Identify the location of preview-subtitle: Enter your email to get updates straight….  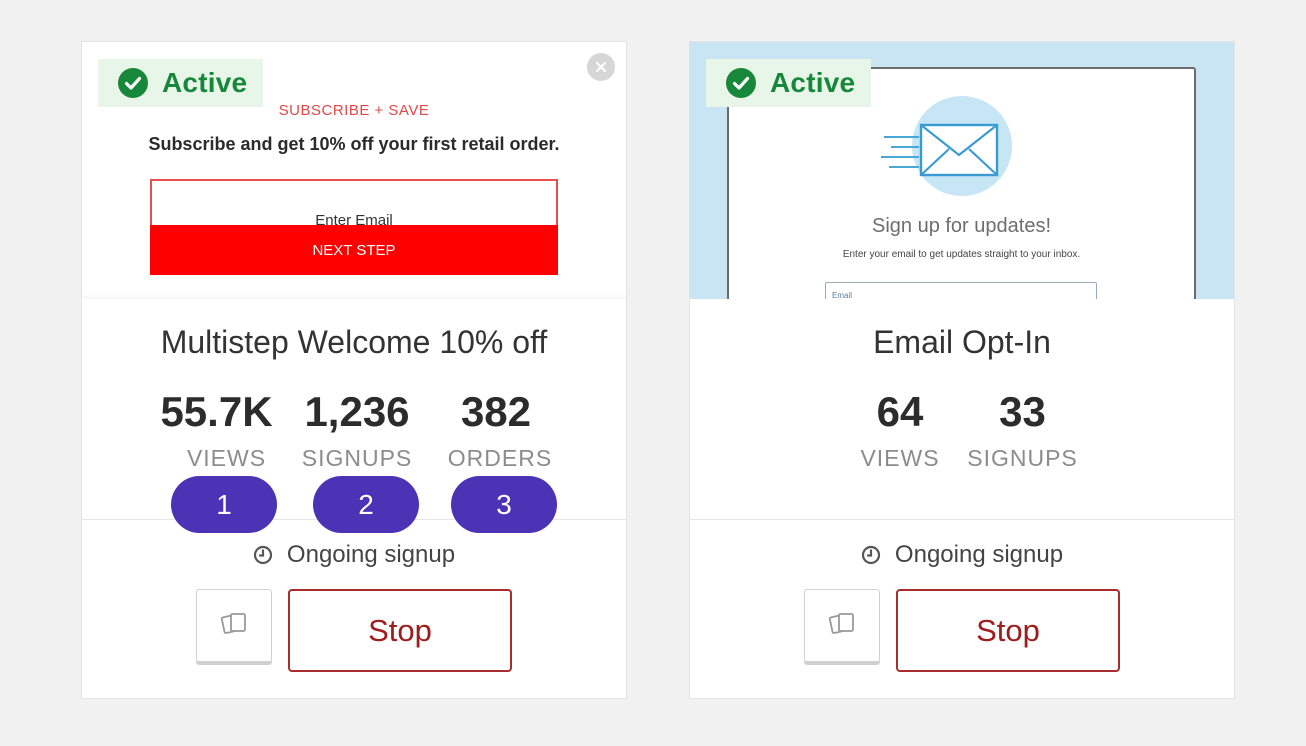
(961, 254).